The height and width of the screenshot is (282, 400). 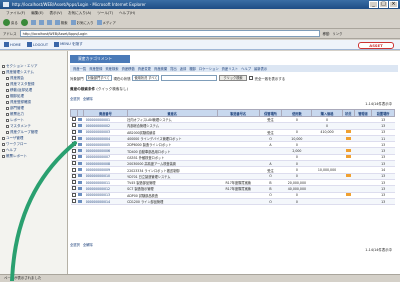 I want to click on media-button: メディア, so click(x=106, y=22).